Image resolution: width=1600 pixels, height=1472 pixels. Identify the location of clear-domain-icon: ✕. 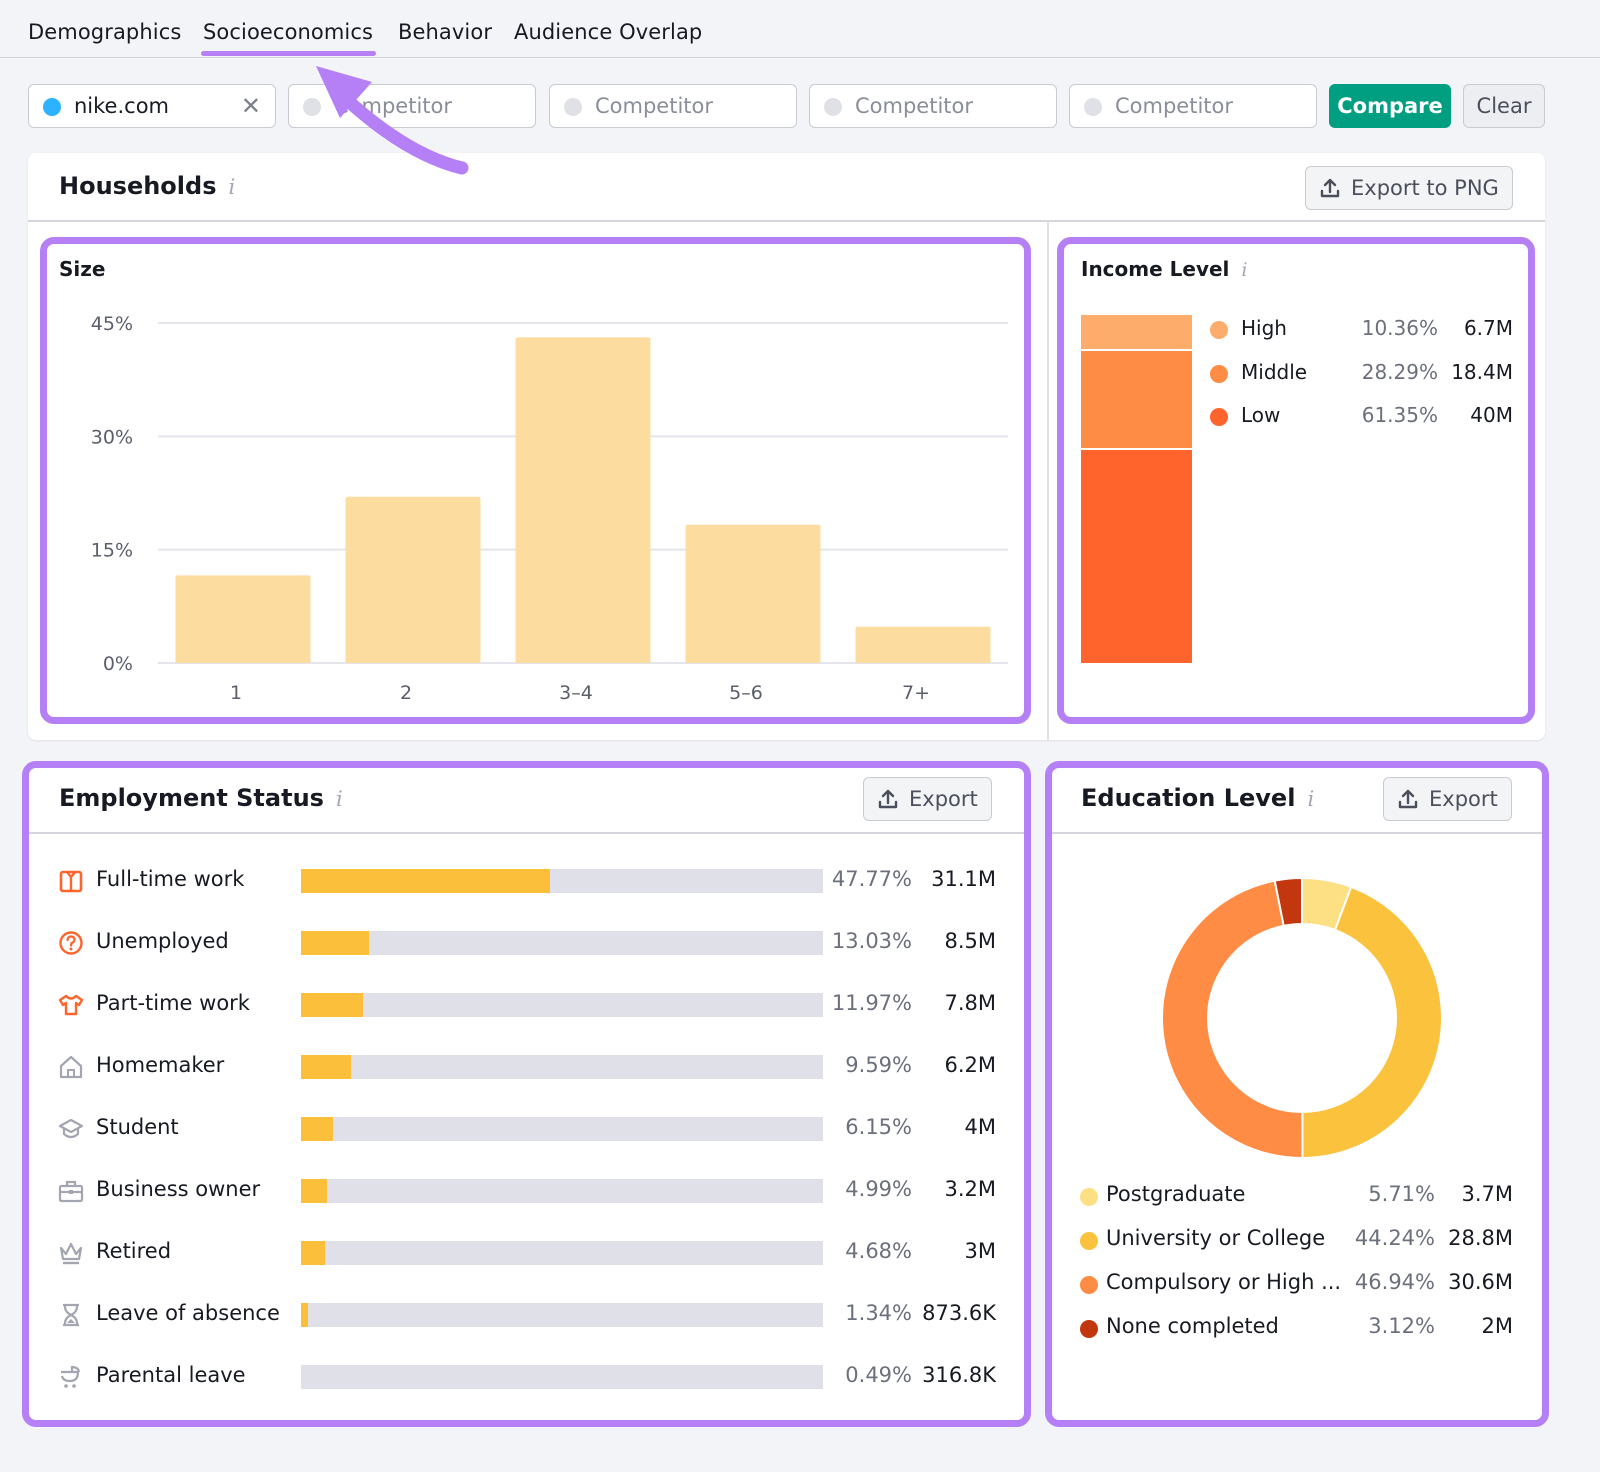
(251, 106).